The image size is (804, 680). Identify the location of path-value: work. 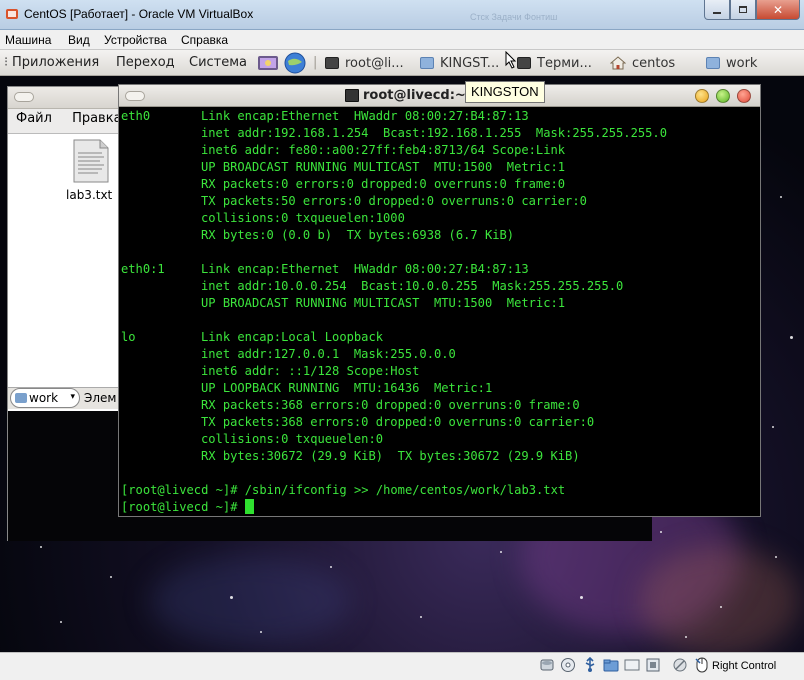
(44, 398).